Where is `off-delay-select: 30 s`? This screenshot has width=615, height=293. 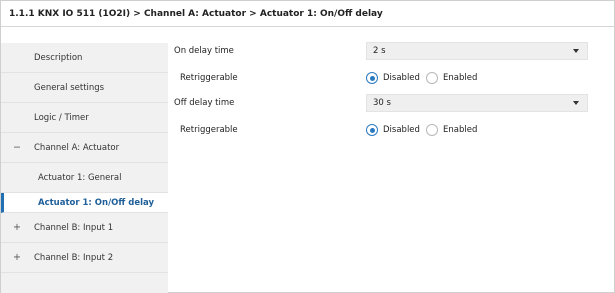
off-delay-select: 30 s is located at coordinates (477, 103).